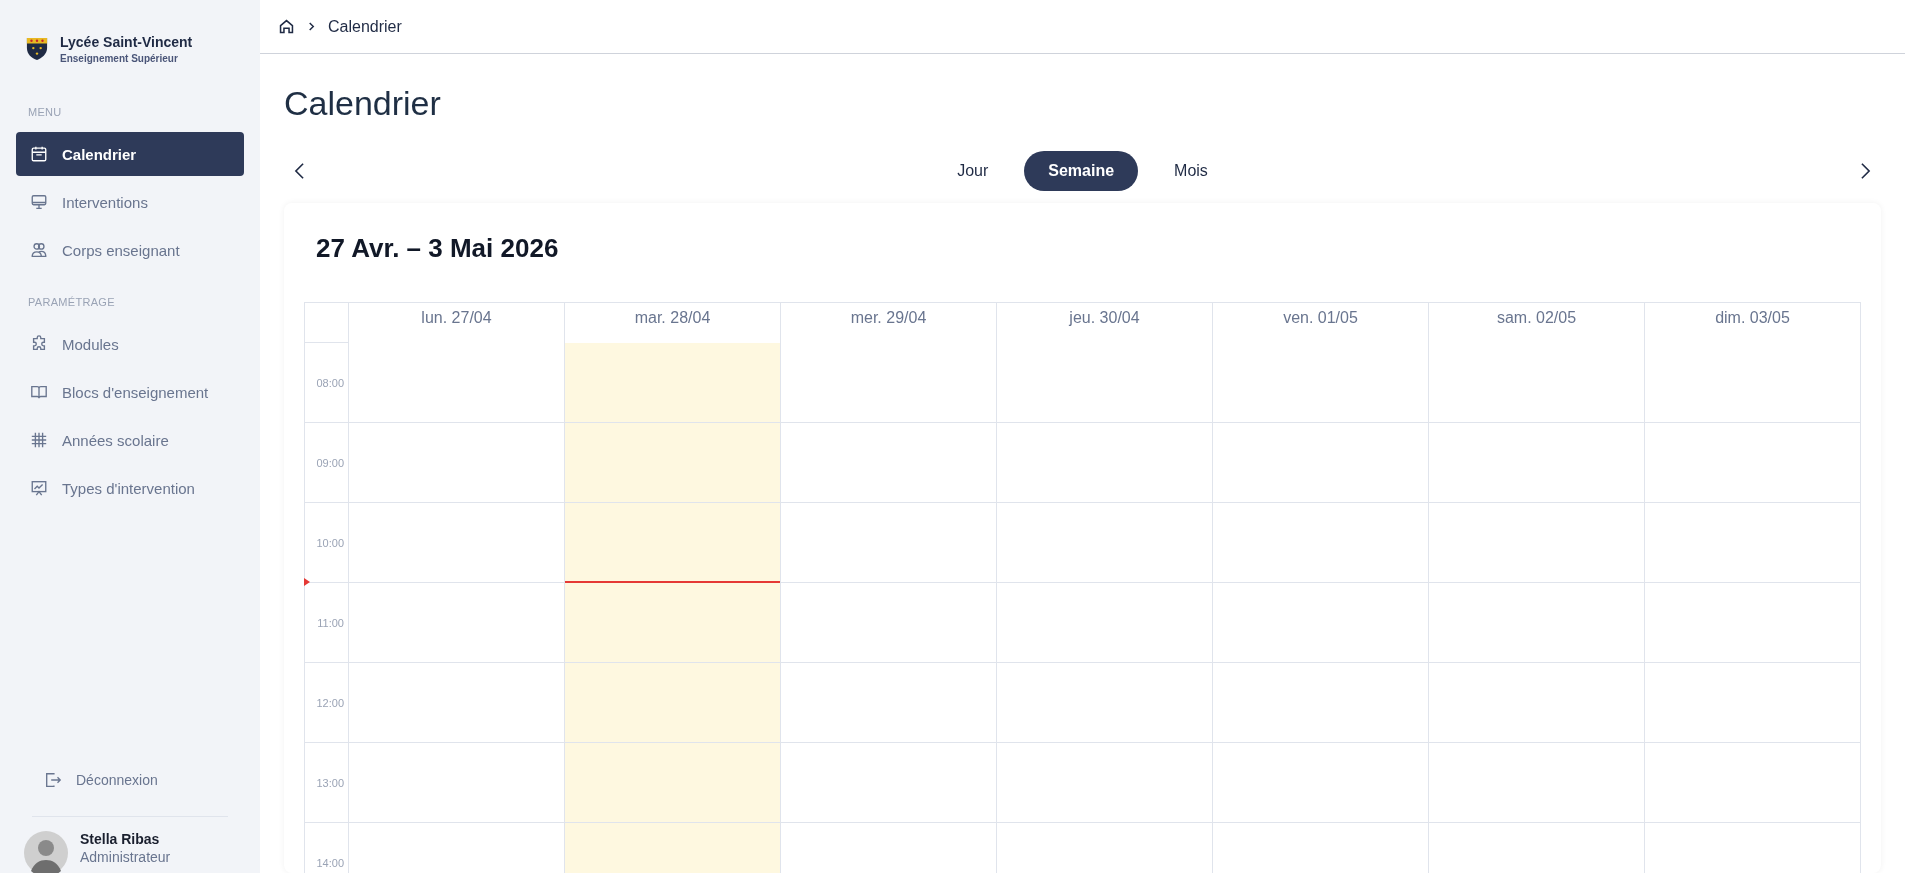  I want to click on logout-link: Déconnexion, so click(130, 780).